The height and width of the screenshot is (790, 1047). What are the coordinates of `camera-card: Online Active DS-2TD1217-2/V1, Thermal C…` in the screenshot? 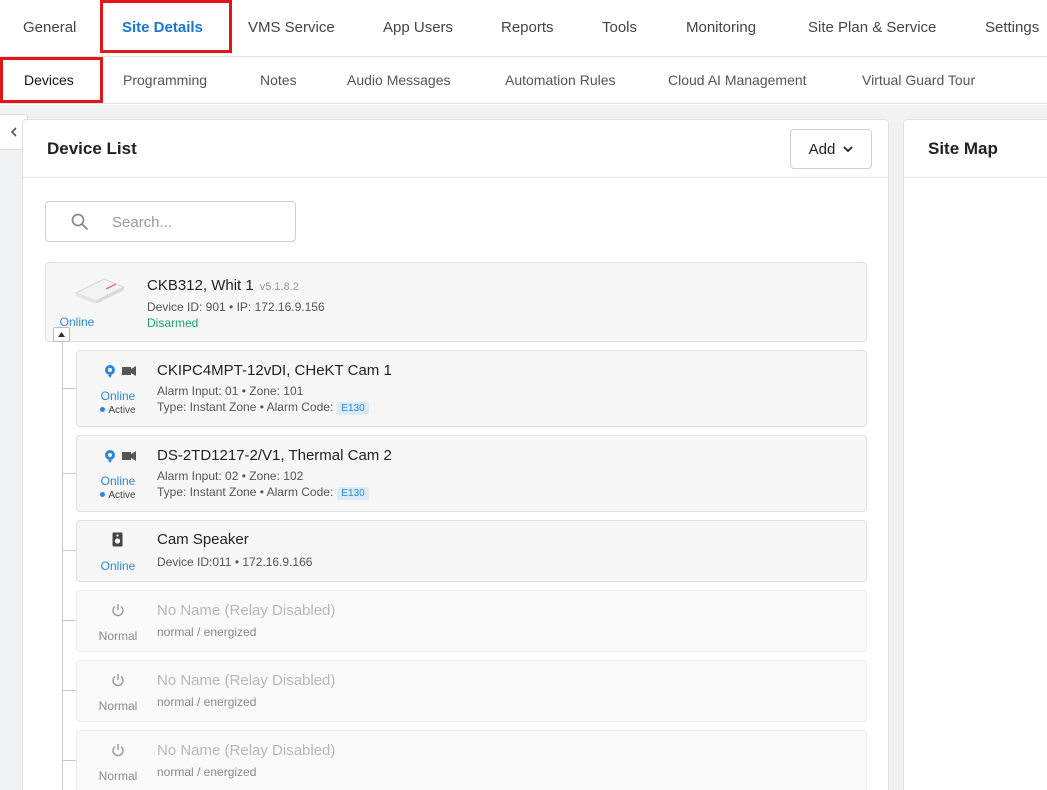 It's located at (471, 473).